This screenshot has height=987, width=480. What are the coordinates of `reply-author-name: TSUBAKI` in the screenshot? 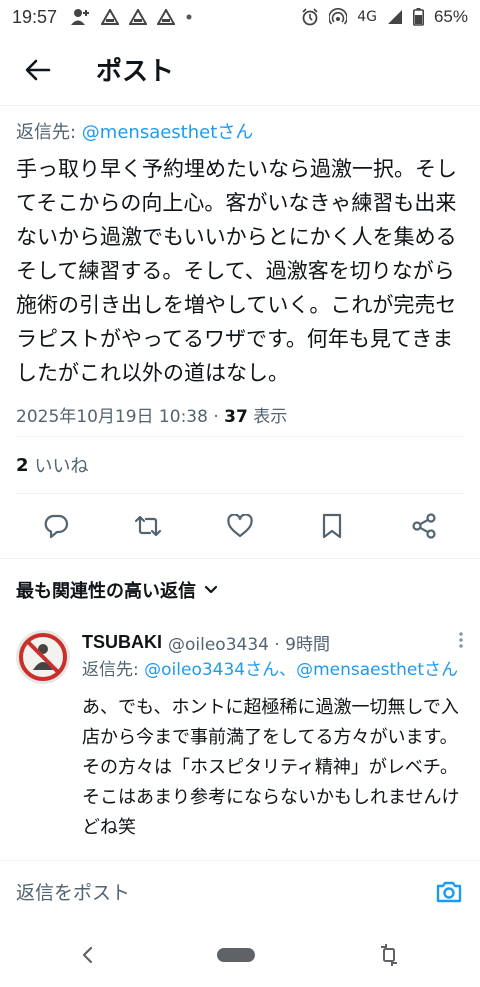 It's located at (122, 642).